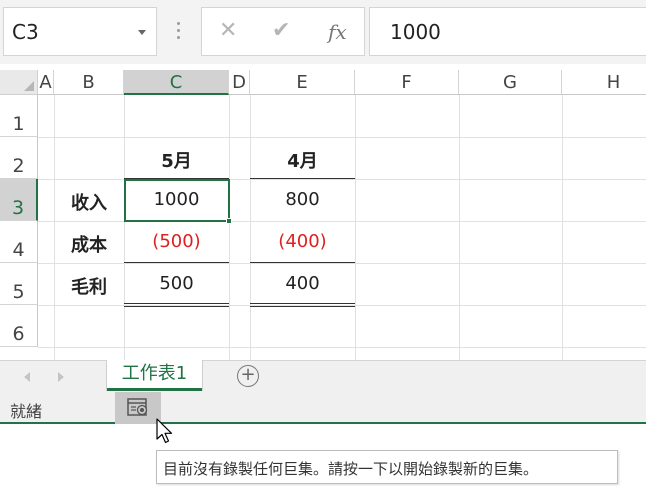  I want to click on column-header-a: A, so click(46, 82).